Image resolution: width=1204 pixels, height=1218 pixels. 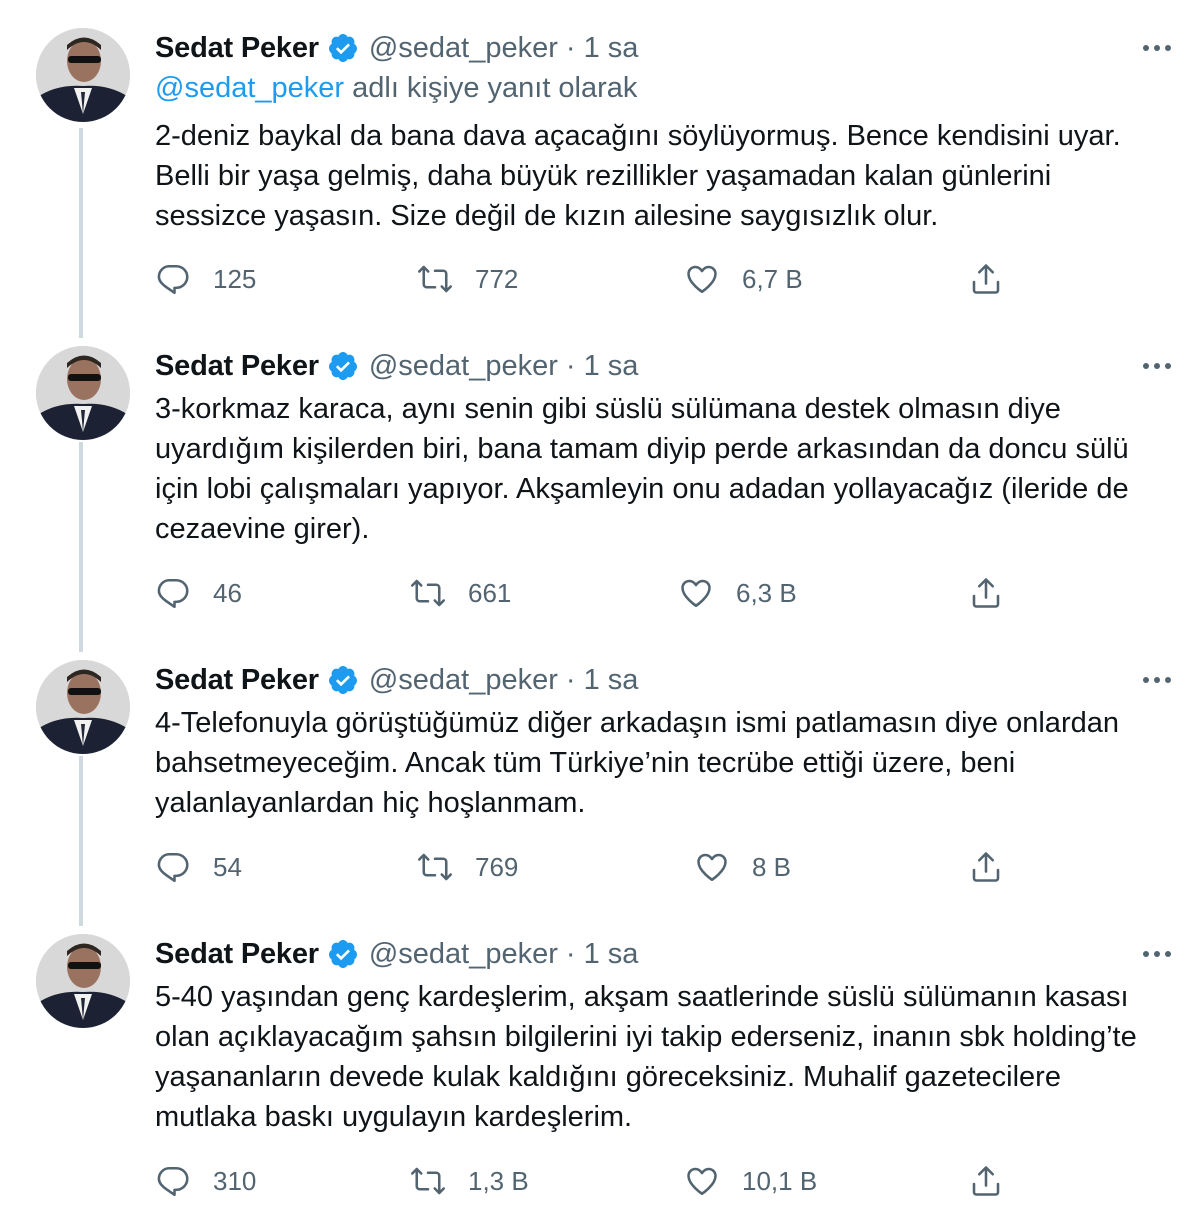 I want to click on like-count: 6,3 B, so click(x=766, y=592).